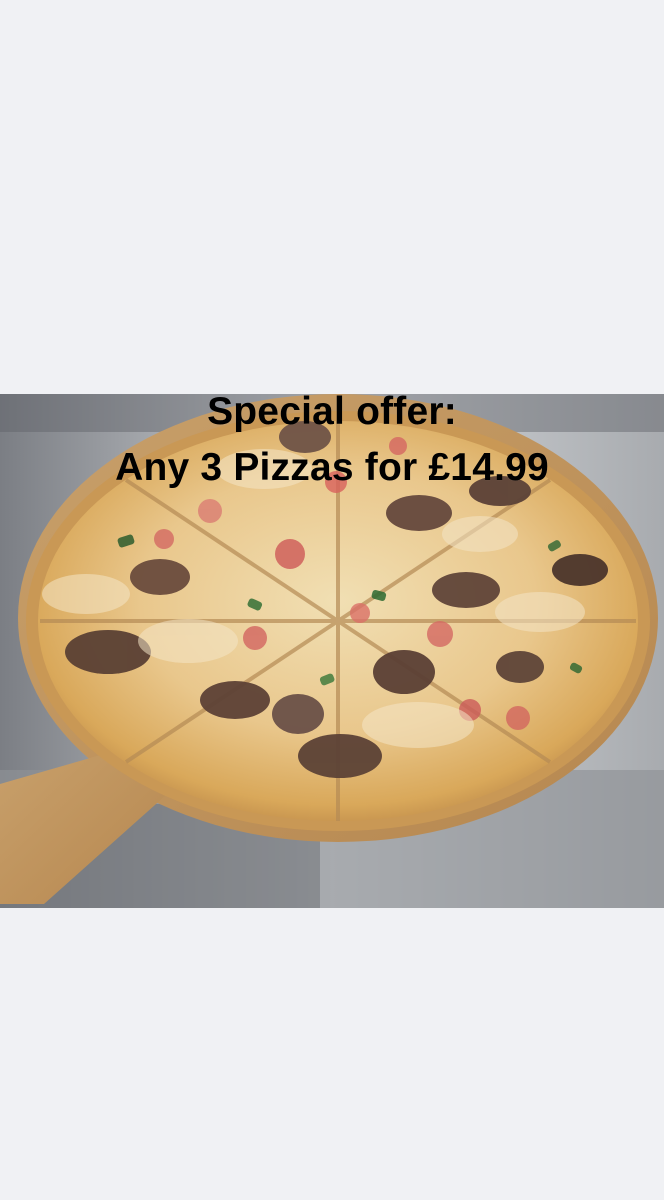  I want to click on offer-headline: Special offer:, so click(332, 411).